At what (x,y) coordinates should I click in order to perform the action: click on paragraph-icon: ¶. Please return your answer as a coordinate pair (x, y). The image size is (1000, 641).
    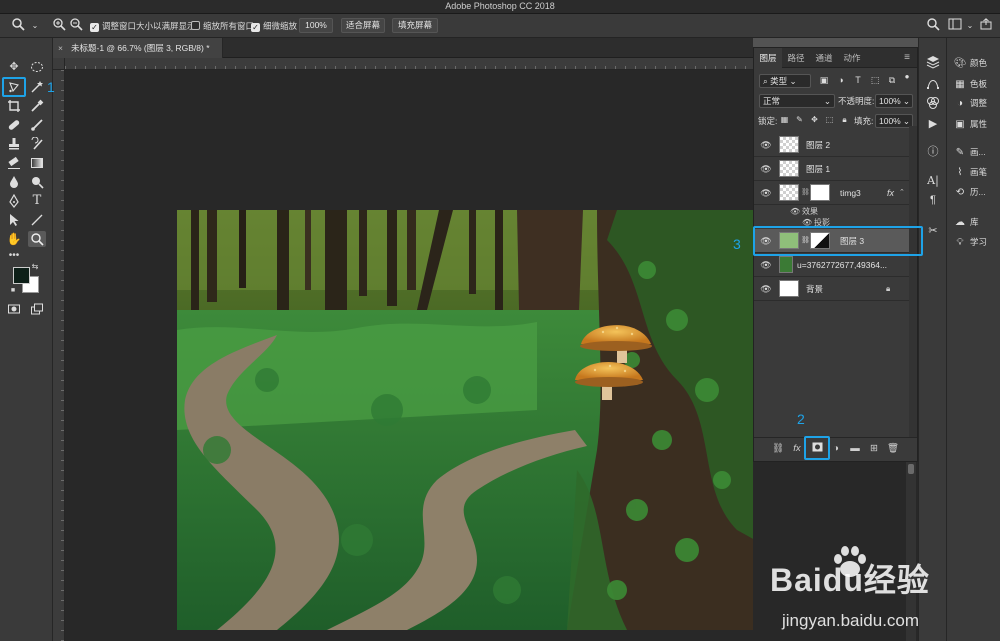
    Looking at the image, I should click on (933, 200).